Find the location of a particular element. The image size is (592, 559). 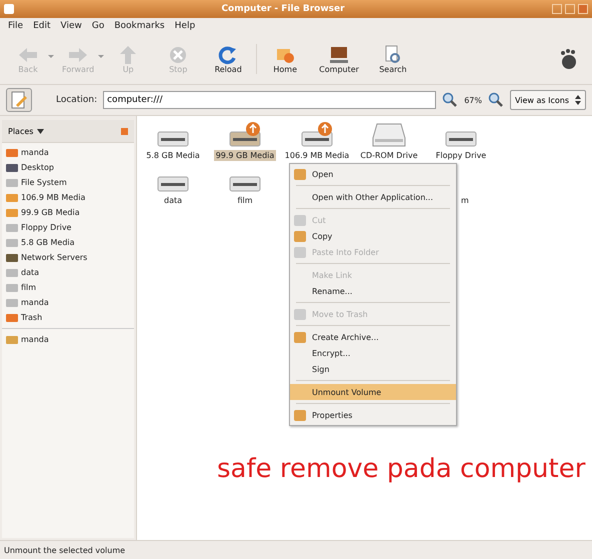

zoom-level: 67% is located at coordinates (473, 100).